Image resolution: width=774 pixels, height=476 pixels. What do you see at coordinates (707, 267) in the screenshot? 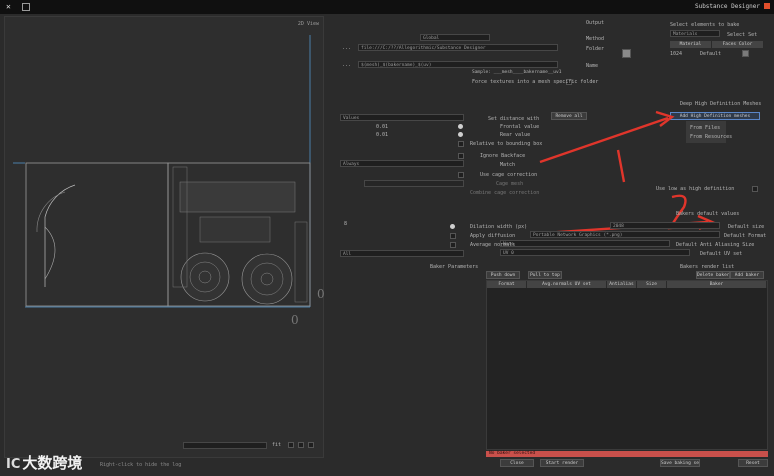
I see `render-list-header: Bakers render list` at bounding box center [707, 267].